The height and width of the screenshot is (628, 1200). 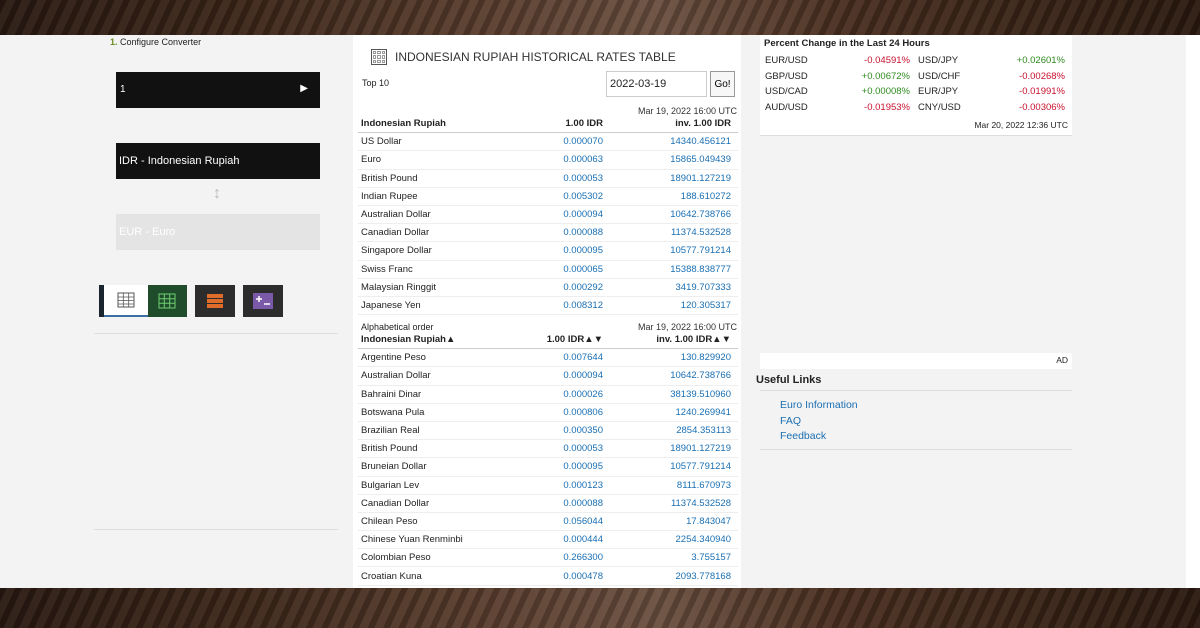 What do you see at coordinates (535, 57) in the screenshot?
I see `page-title: INDONESIAN RUPIAH HISTORICAL RATES TABLE` at bounding box center [535, 57].